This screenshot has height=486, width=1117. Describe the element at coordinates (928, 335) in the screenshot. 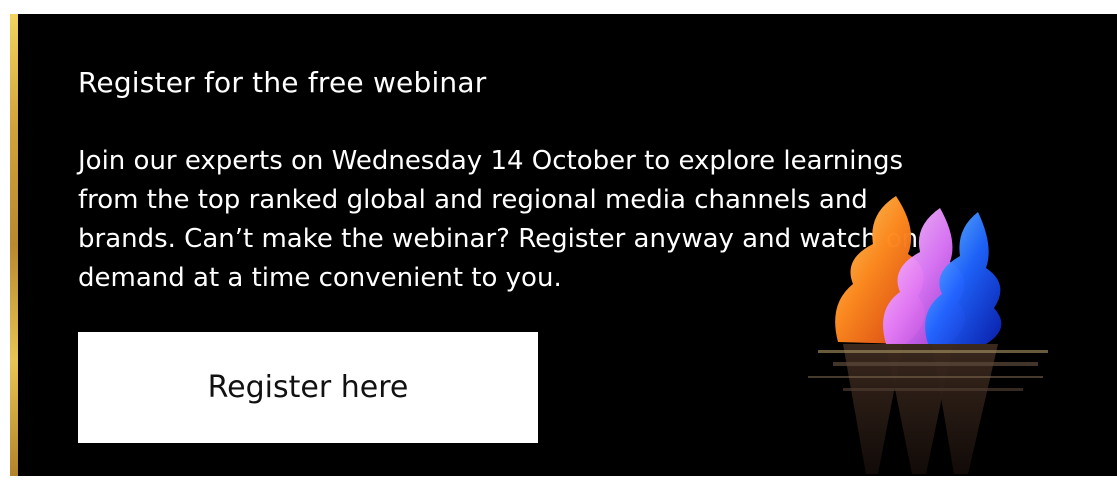

I see `ice-cream-cones-icon` at that location.